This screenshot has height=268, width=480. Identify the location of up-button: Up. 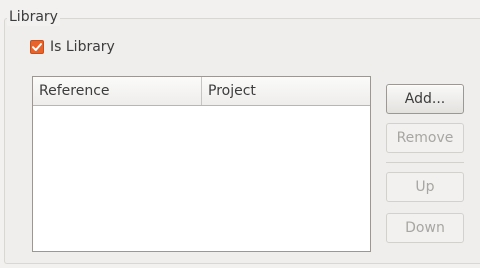
(425, 187).